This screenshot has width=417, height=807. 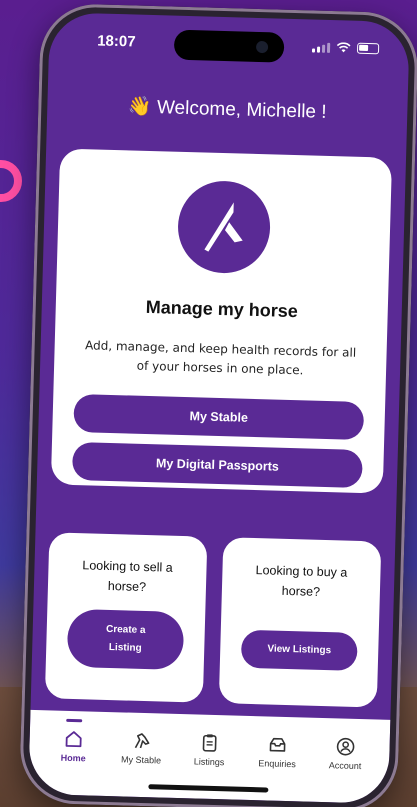 I want to click on tab-listings: Listings, so click(x=209, y=750).